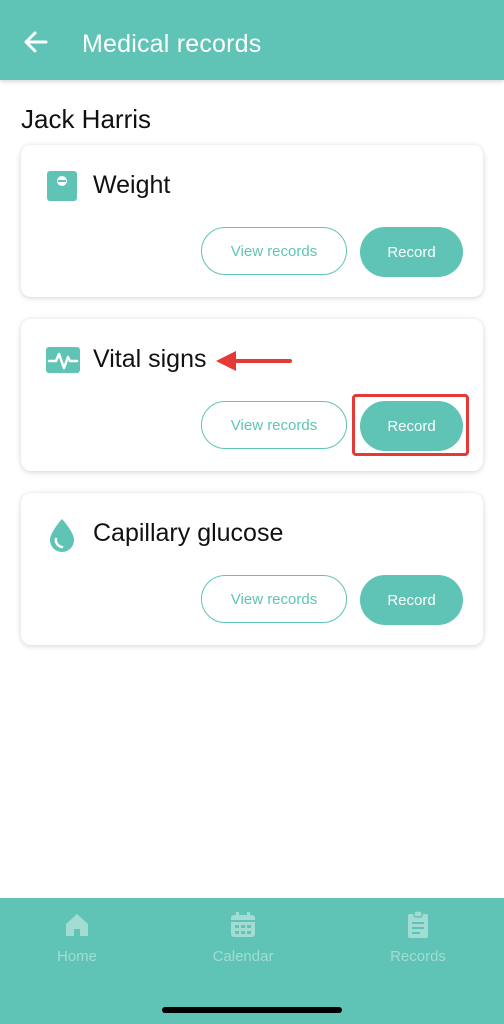 The height and width of the screenshot is (1024, 504). I want to click on nav-label-records: Records, so click(418, 956).